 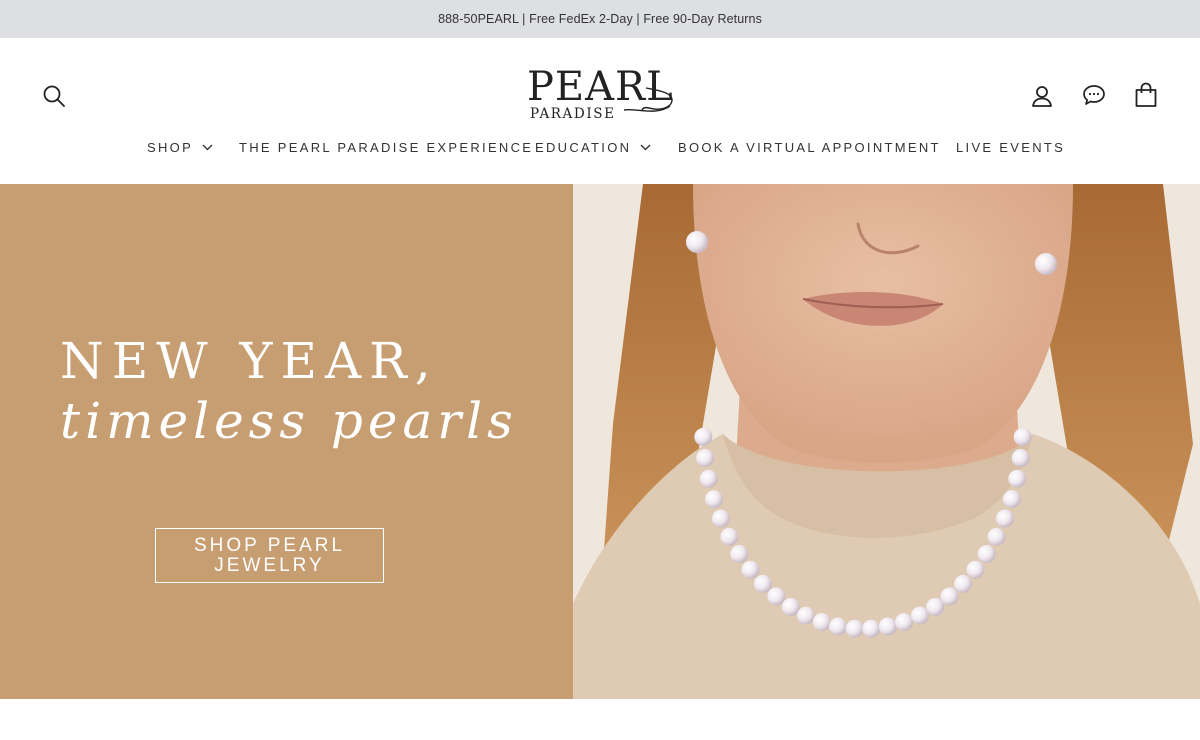 What do you see at coordinates (573, 114) in the screenshot?
I see `logo-subtitle: PARADISE` at bounding box center [573, 114].